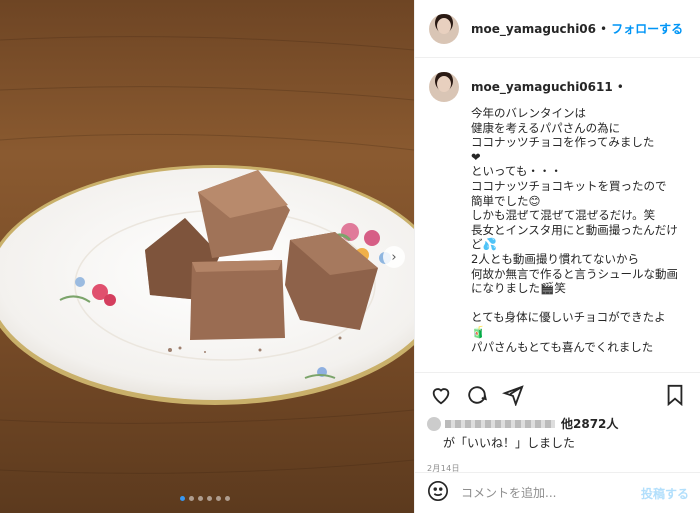 This screenshot has width=700, height=513. I want to click on liker-avatar, so click(434, 423).